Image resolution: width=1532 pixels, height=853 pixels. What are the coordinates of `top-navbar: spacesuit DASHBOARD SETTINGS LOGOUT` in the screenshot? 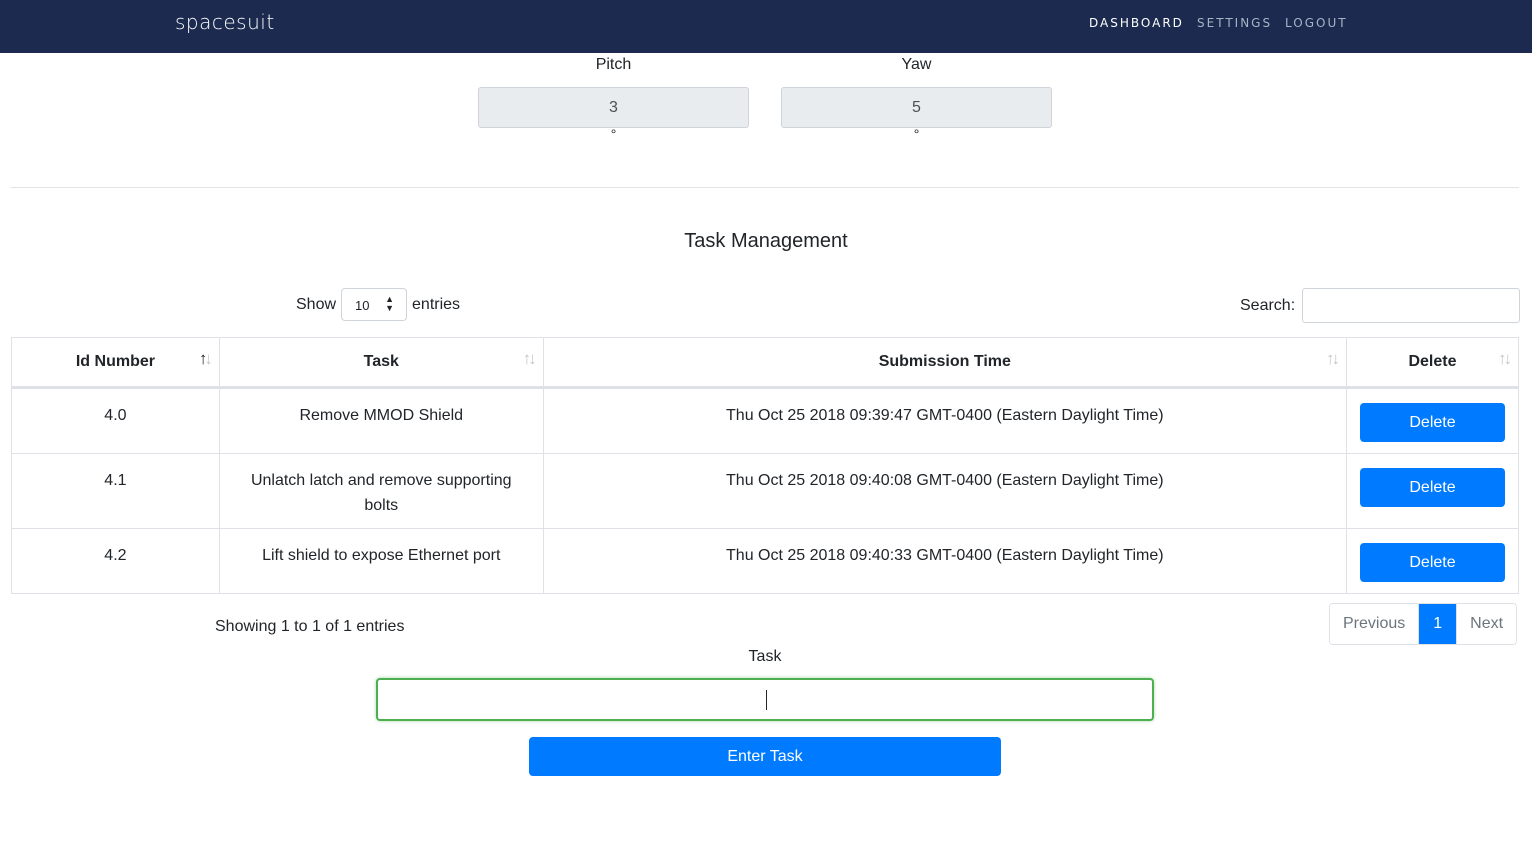 It's located at (766, 26).